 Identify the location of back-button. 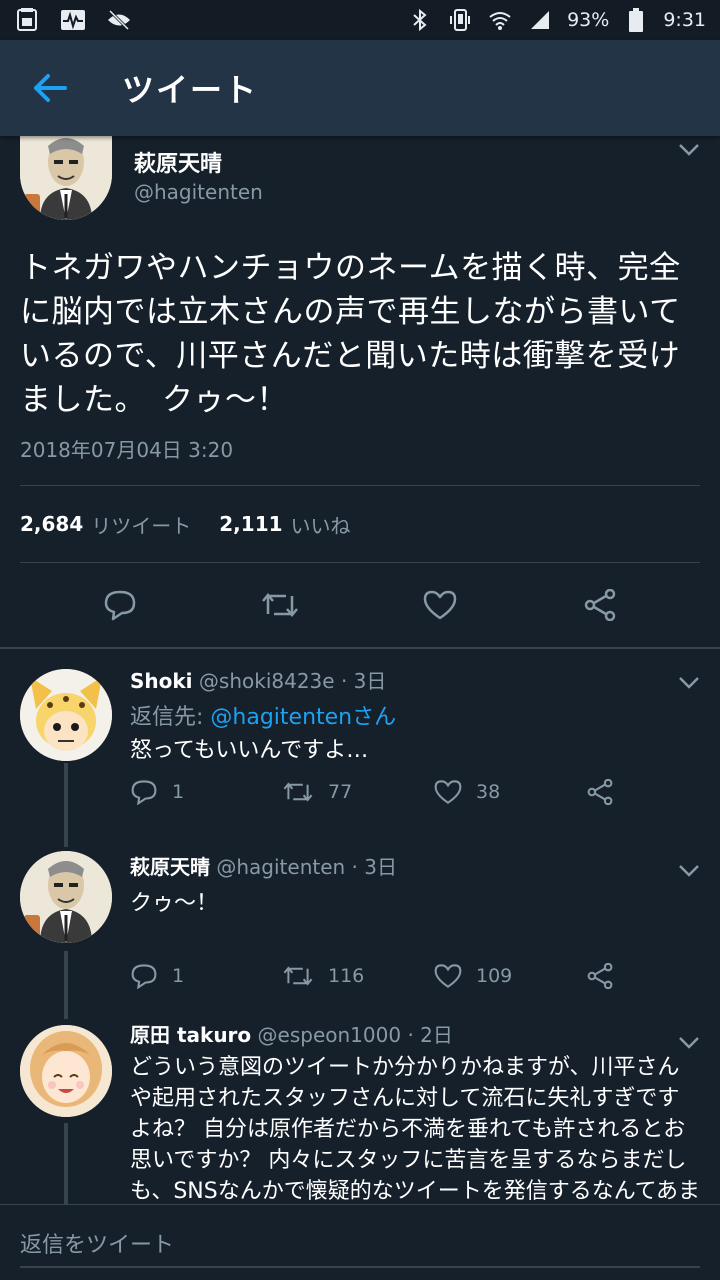
(50, 88).